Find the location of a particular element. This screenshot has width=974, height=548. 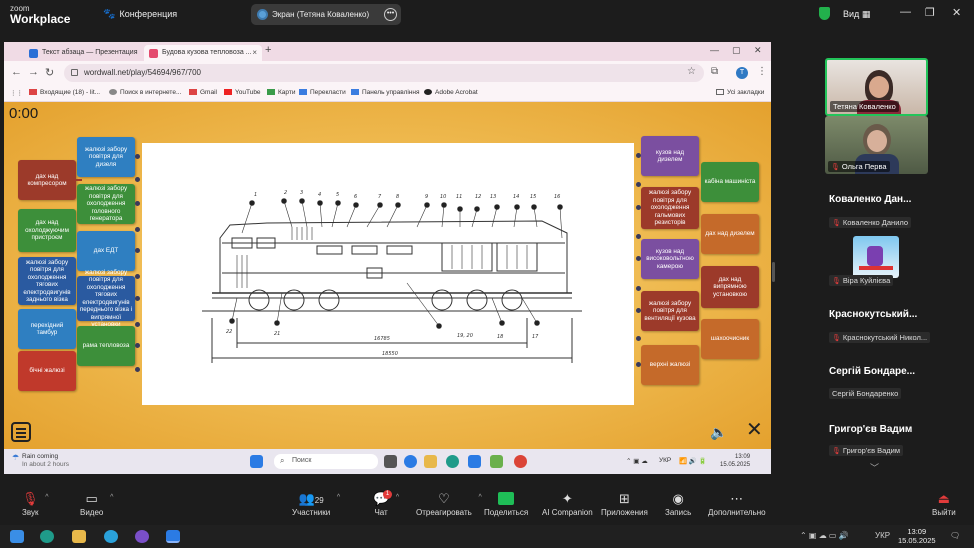

weather-widget: ☂ Rain coming In about 2 hours is located at coordinates (40, 461).